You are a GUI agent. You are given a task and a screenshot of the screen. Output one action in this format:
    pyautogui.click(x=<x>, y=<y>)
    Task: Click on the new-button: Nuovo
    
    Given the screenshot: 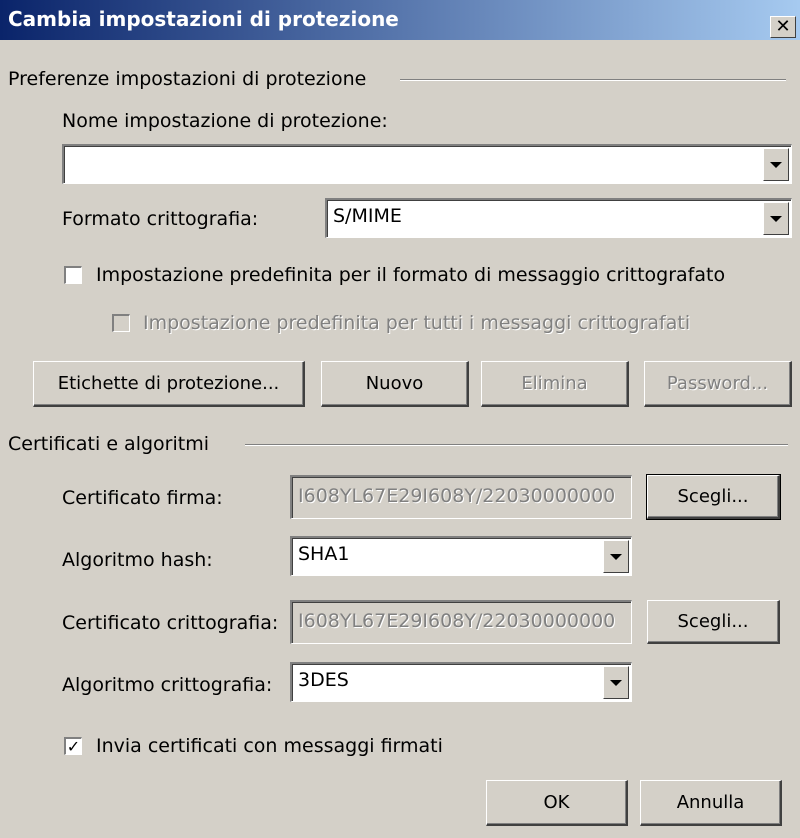 What is the action you would take?
    pyautogui.click(x=395, y=384)
    